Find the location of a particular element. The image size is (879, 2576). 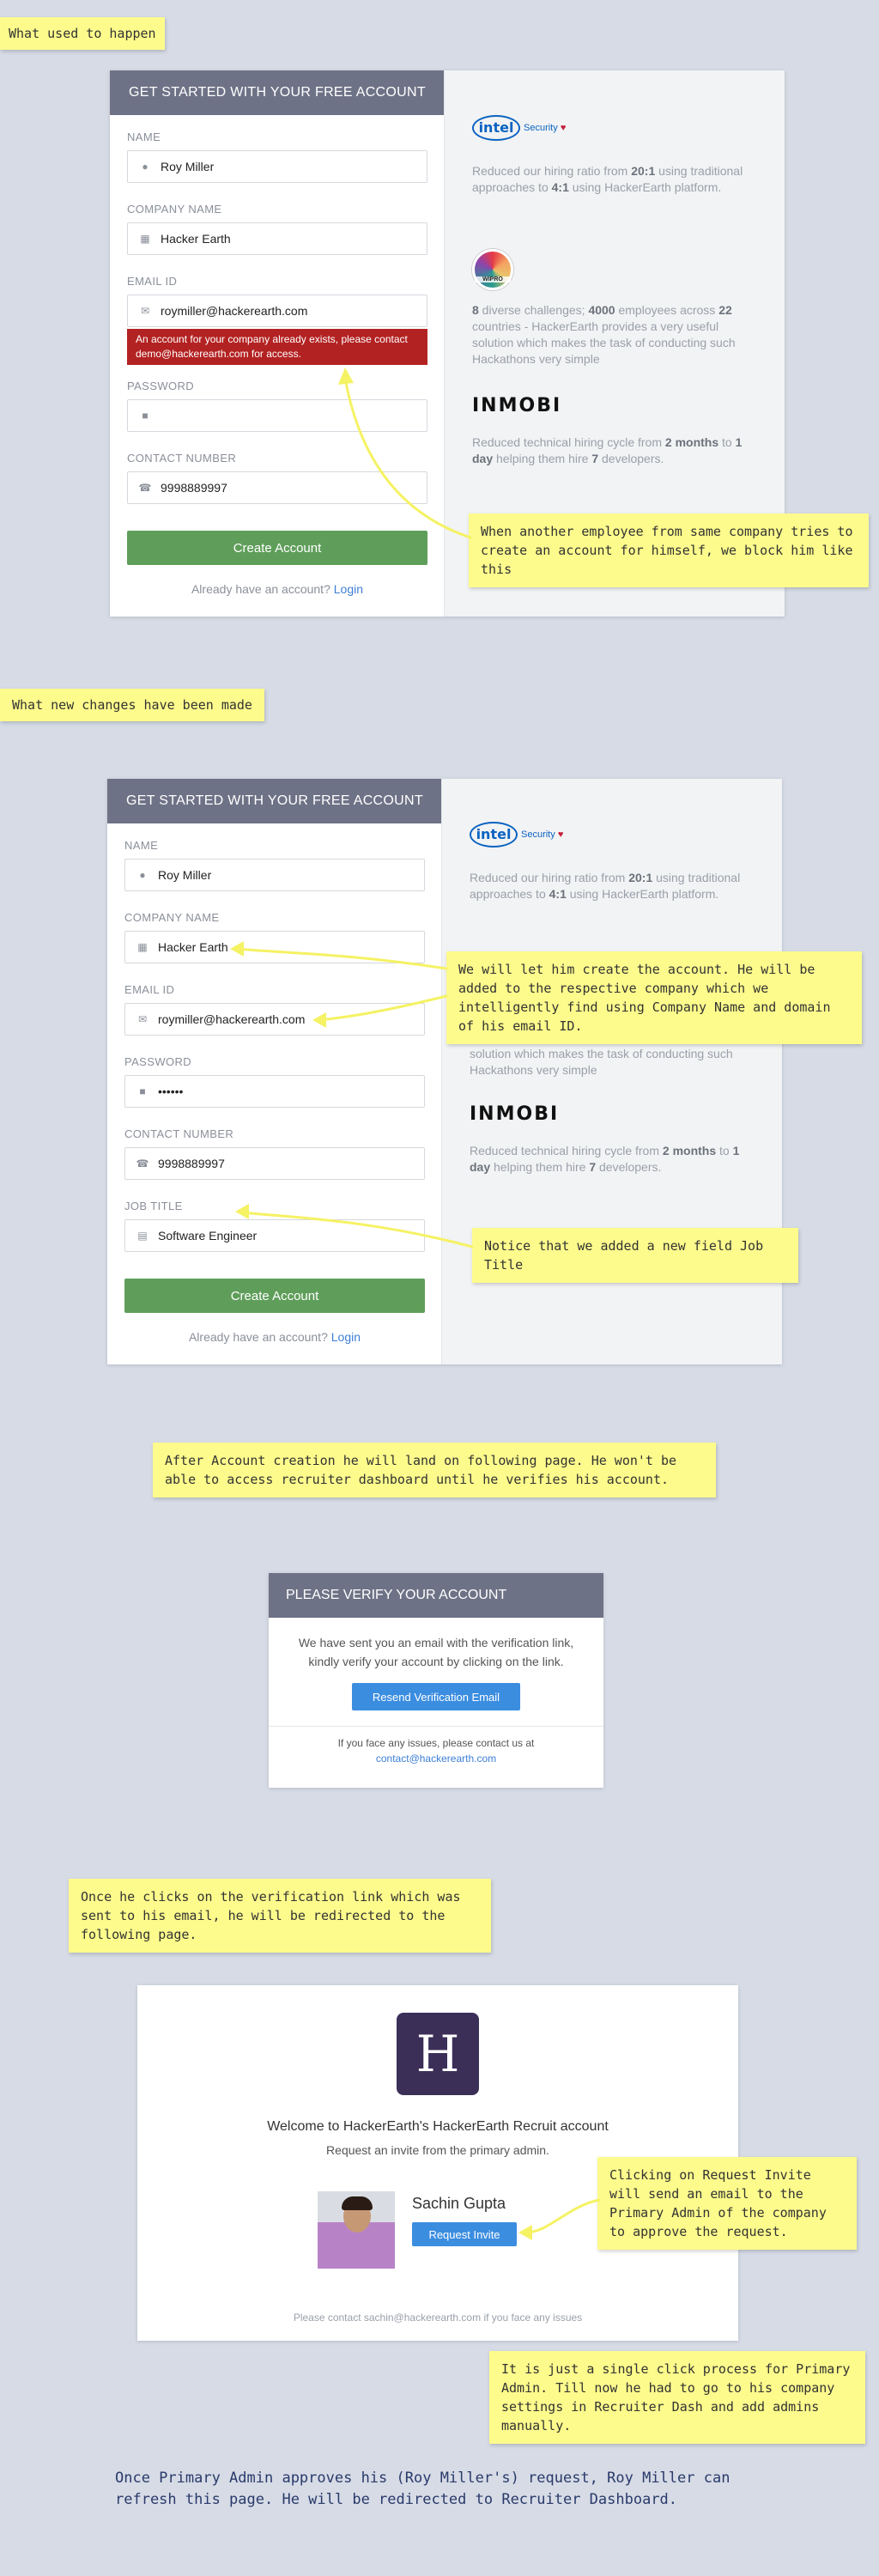

wipro-logo-text: WIPRO is located at coordinates (493, 280).